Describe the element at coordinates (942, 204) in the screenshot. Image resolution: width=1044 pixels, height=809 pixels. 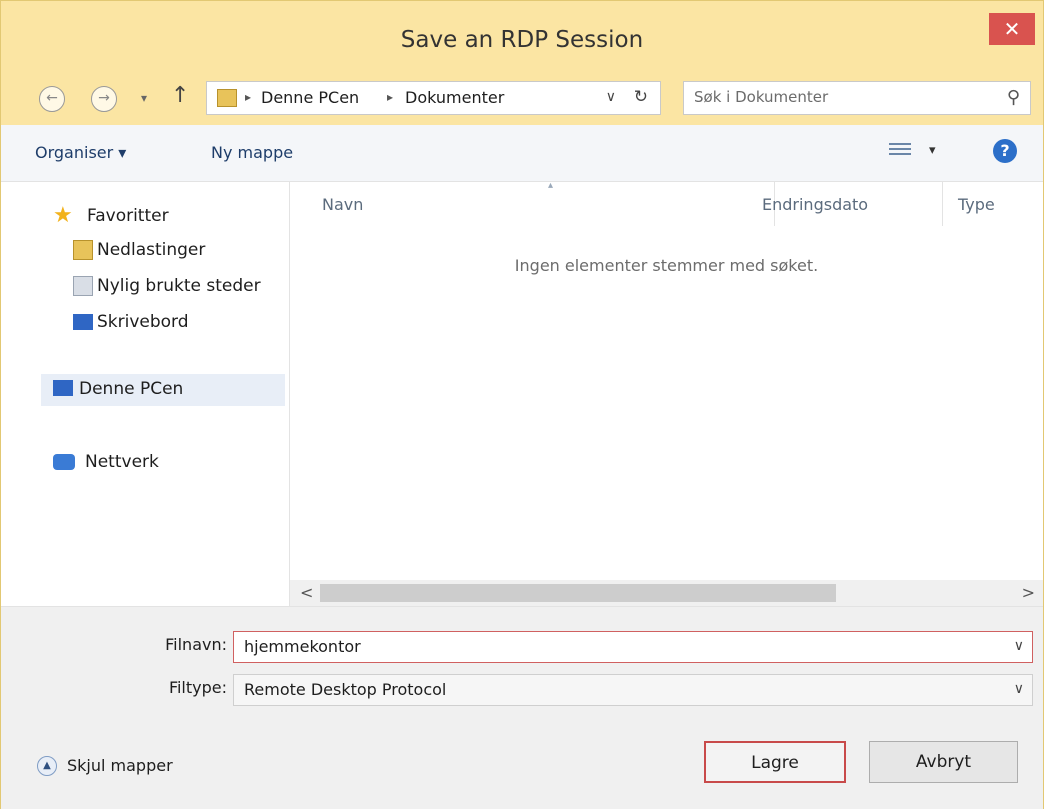
I see `column-divider` at that location.